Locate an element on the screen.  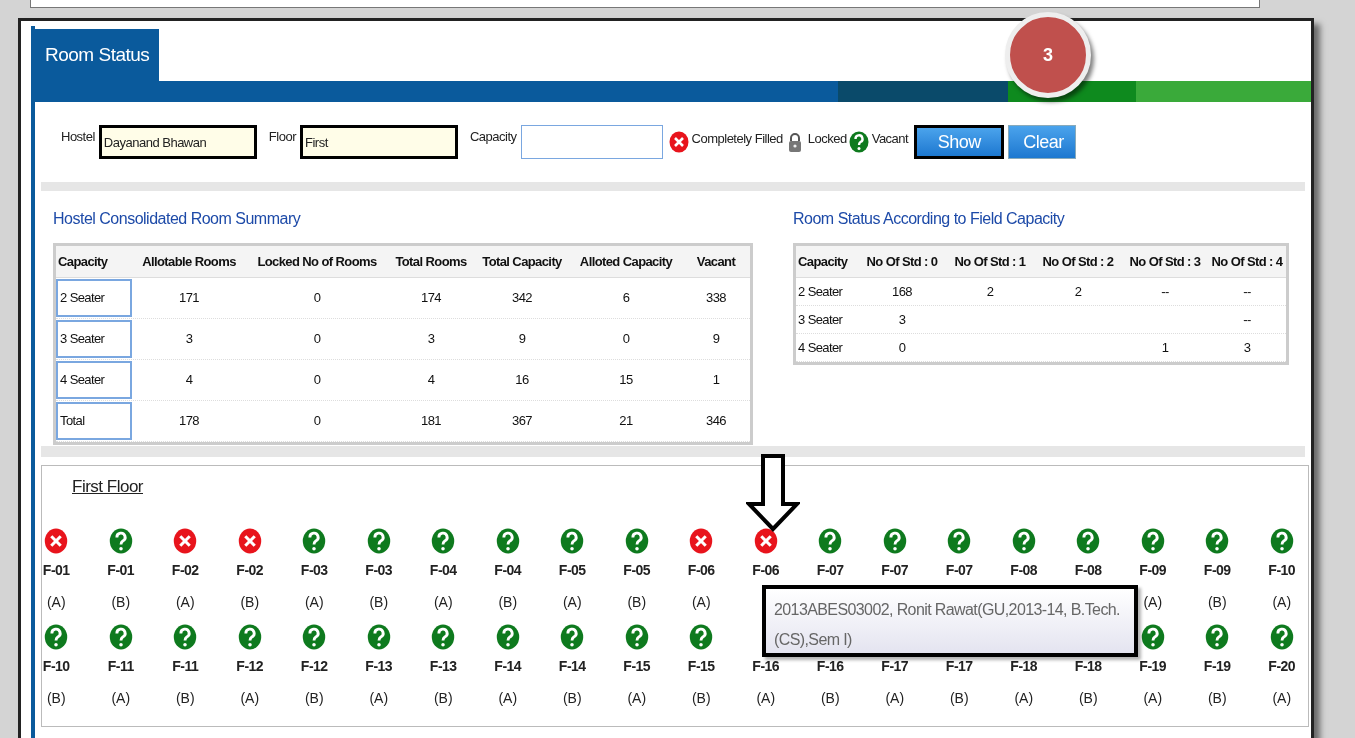
table-cell-text: 4 is located at coordinates (189, 380).